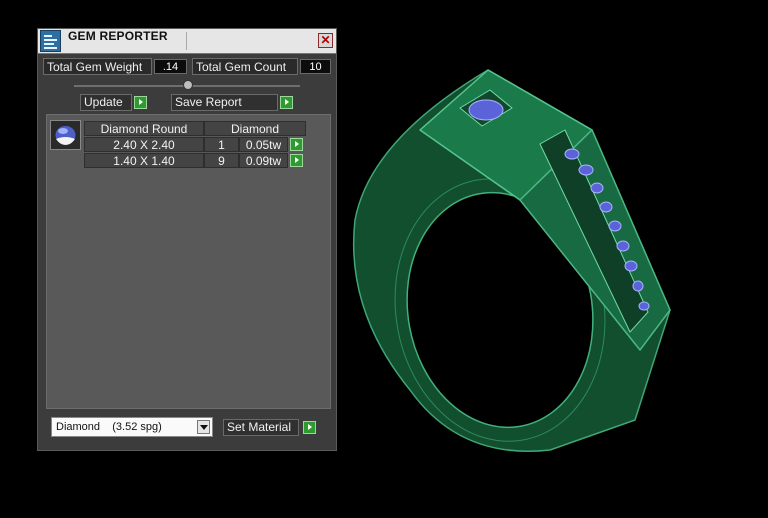  I want to click on row-weight: 0.09tw, so click(263, 160).